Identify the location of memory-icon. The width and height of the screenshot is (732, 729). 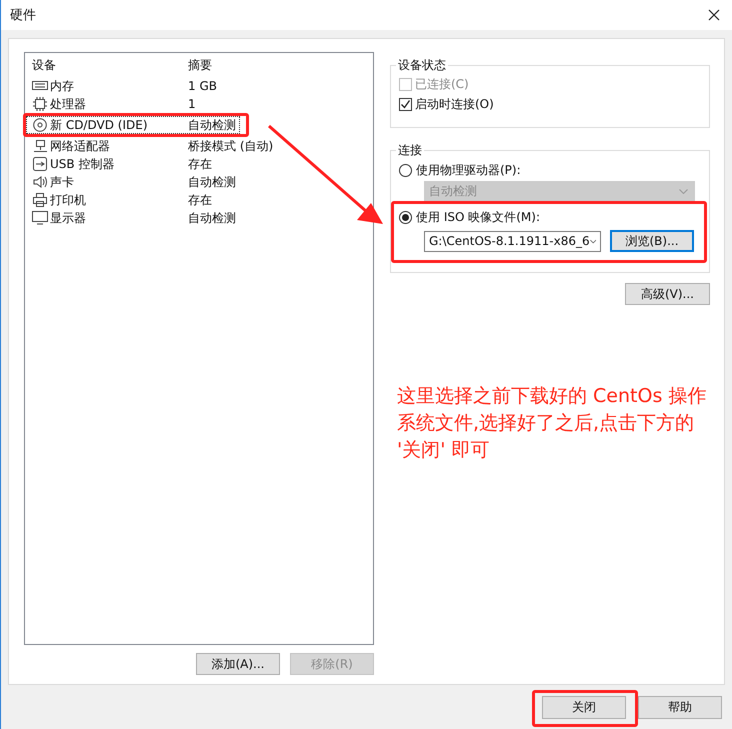
(40, 86).